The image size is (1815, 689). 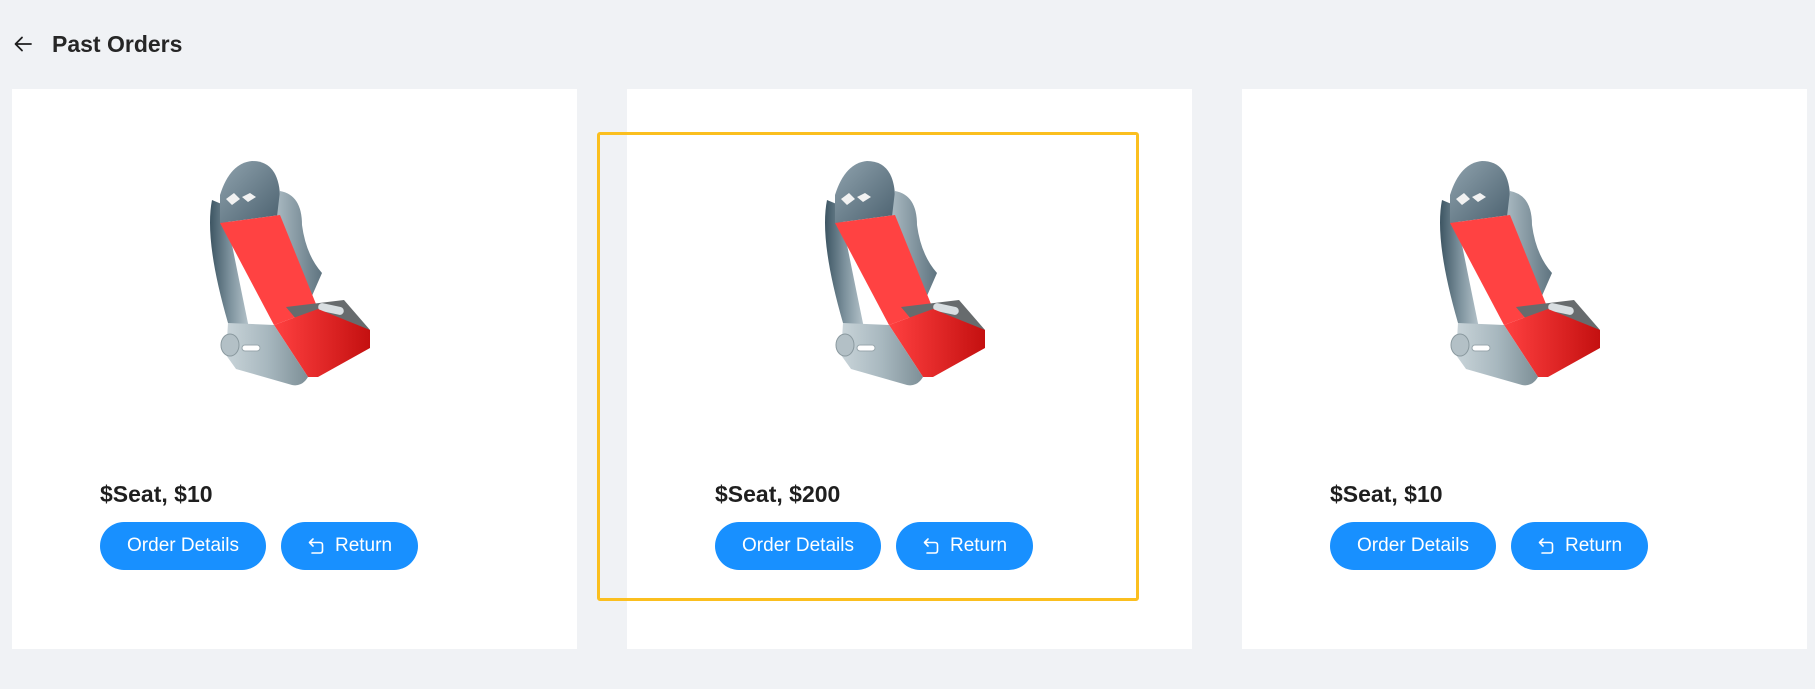 What do you see at coordinates (117, 43) in the screenshot?
I see `page-title: Past Orders` at bounding box center [117, 43].